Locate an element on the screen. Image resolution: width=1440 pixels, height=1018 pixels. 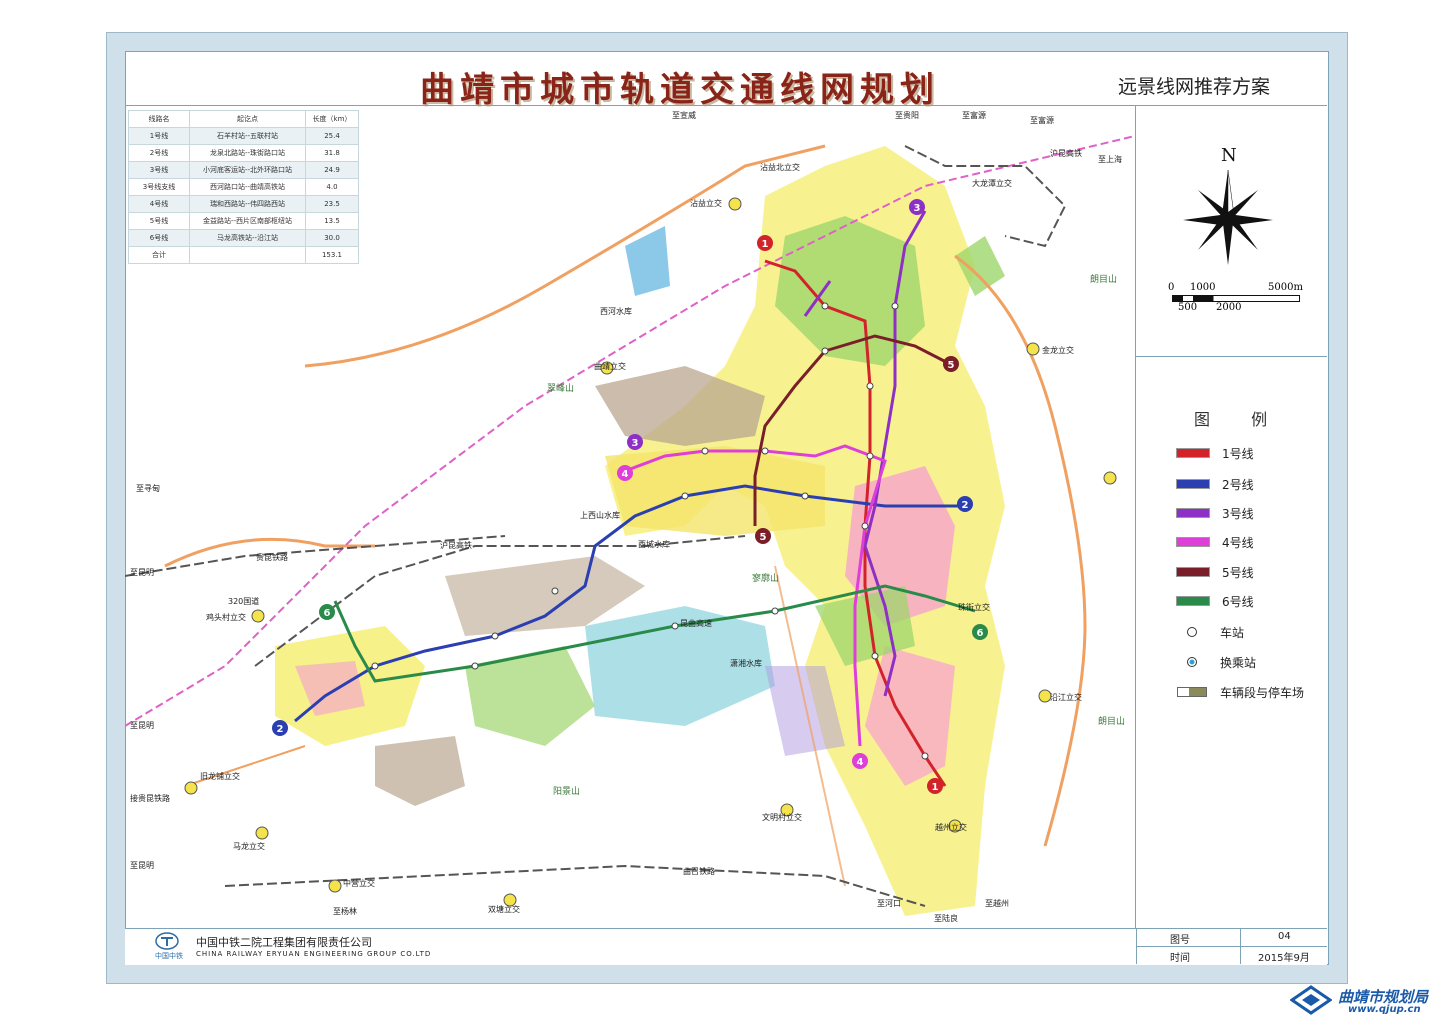
map-label: 潇湘水库 is located at coordinates (746, 663).